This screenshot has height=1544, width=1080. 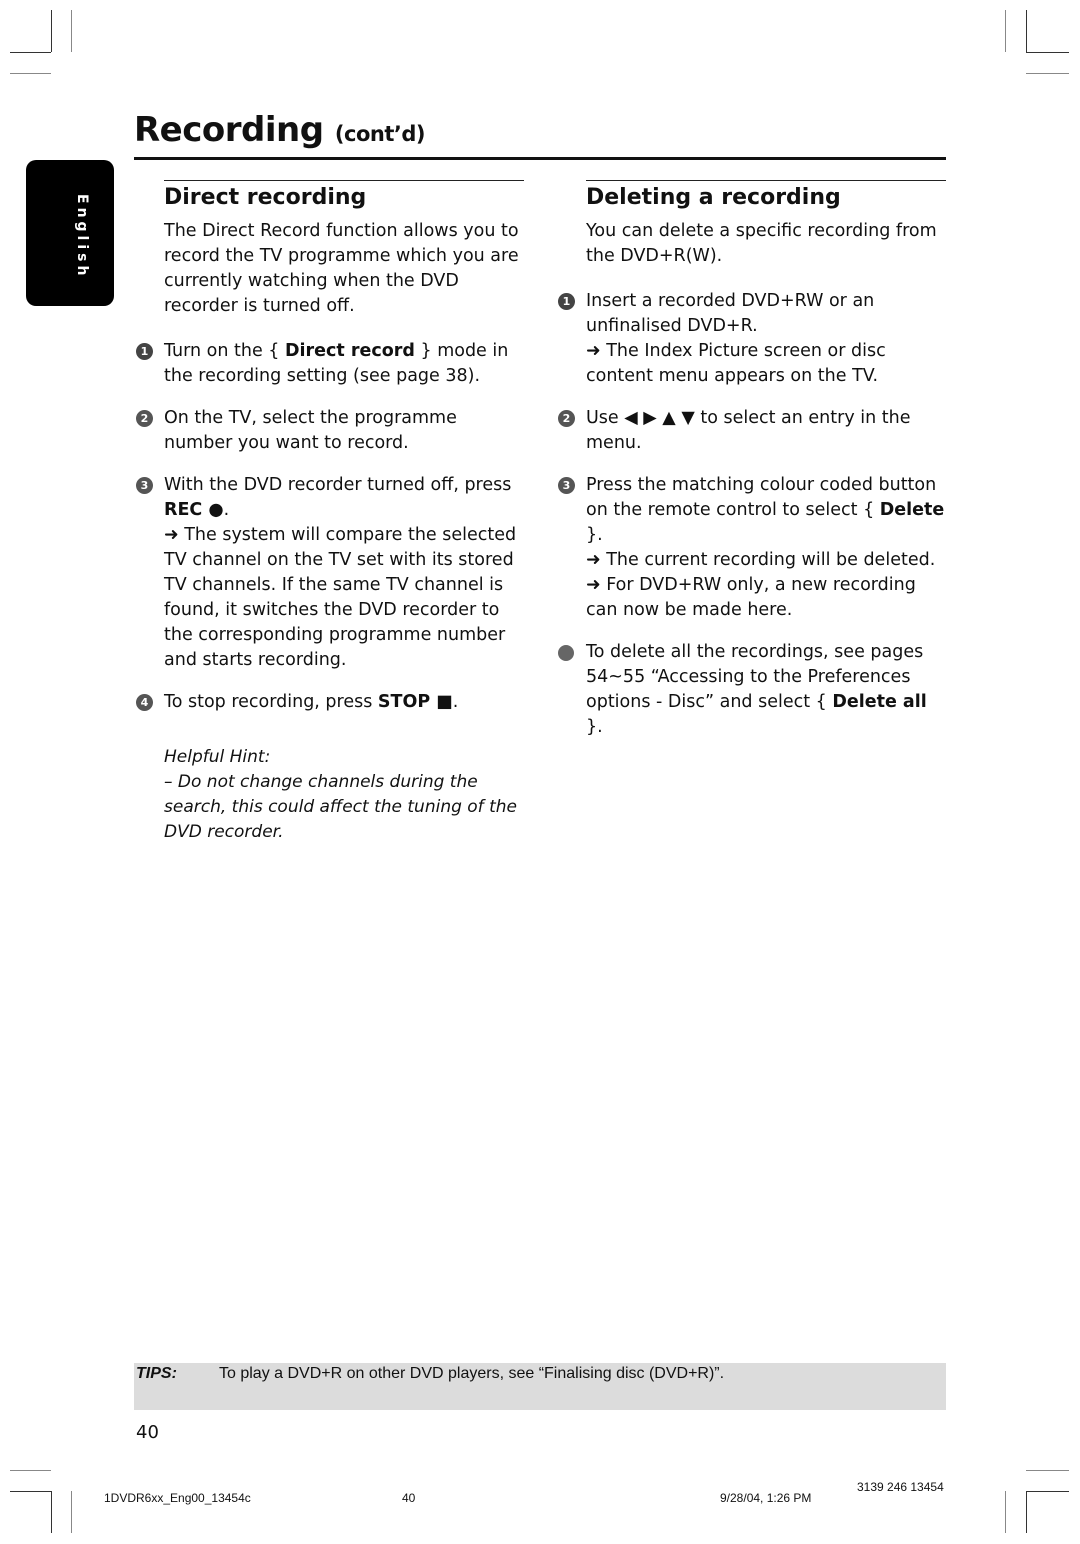 What do you see at coordinates (766, 1498) in the screenshot?
I see `footer-datetime: 9/28/04, 1:26 PM` at bounding box center [766, 1498].